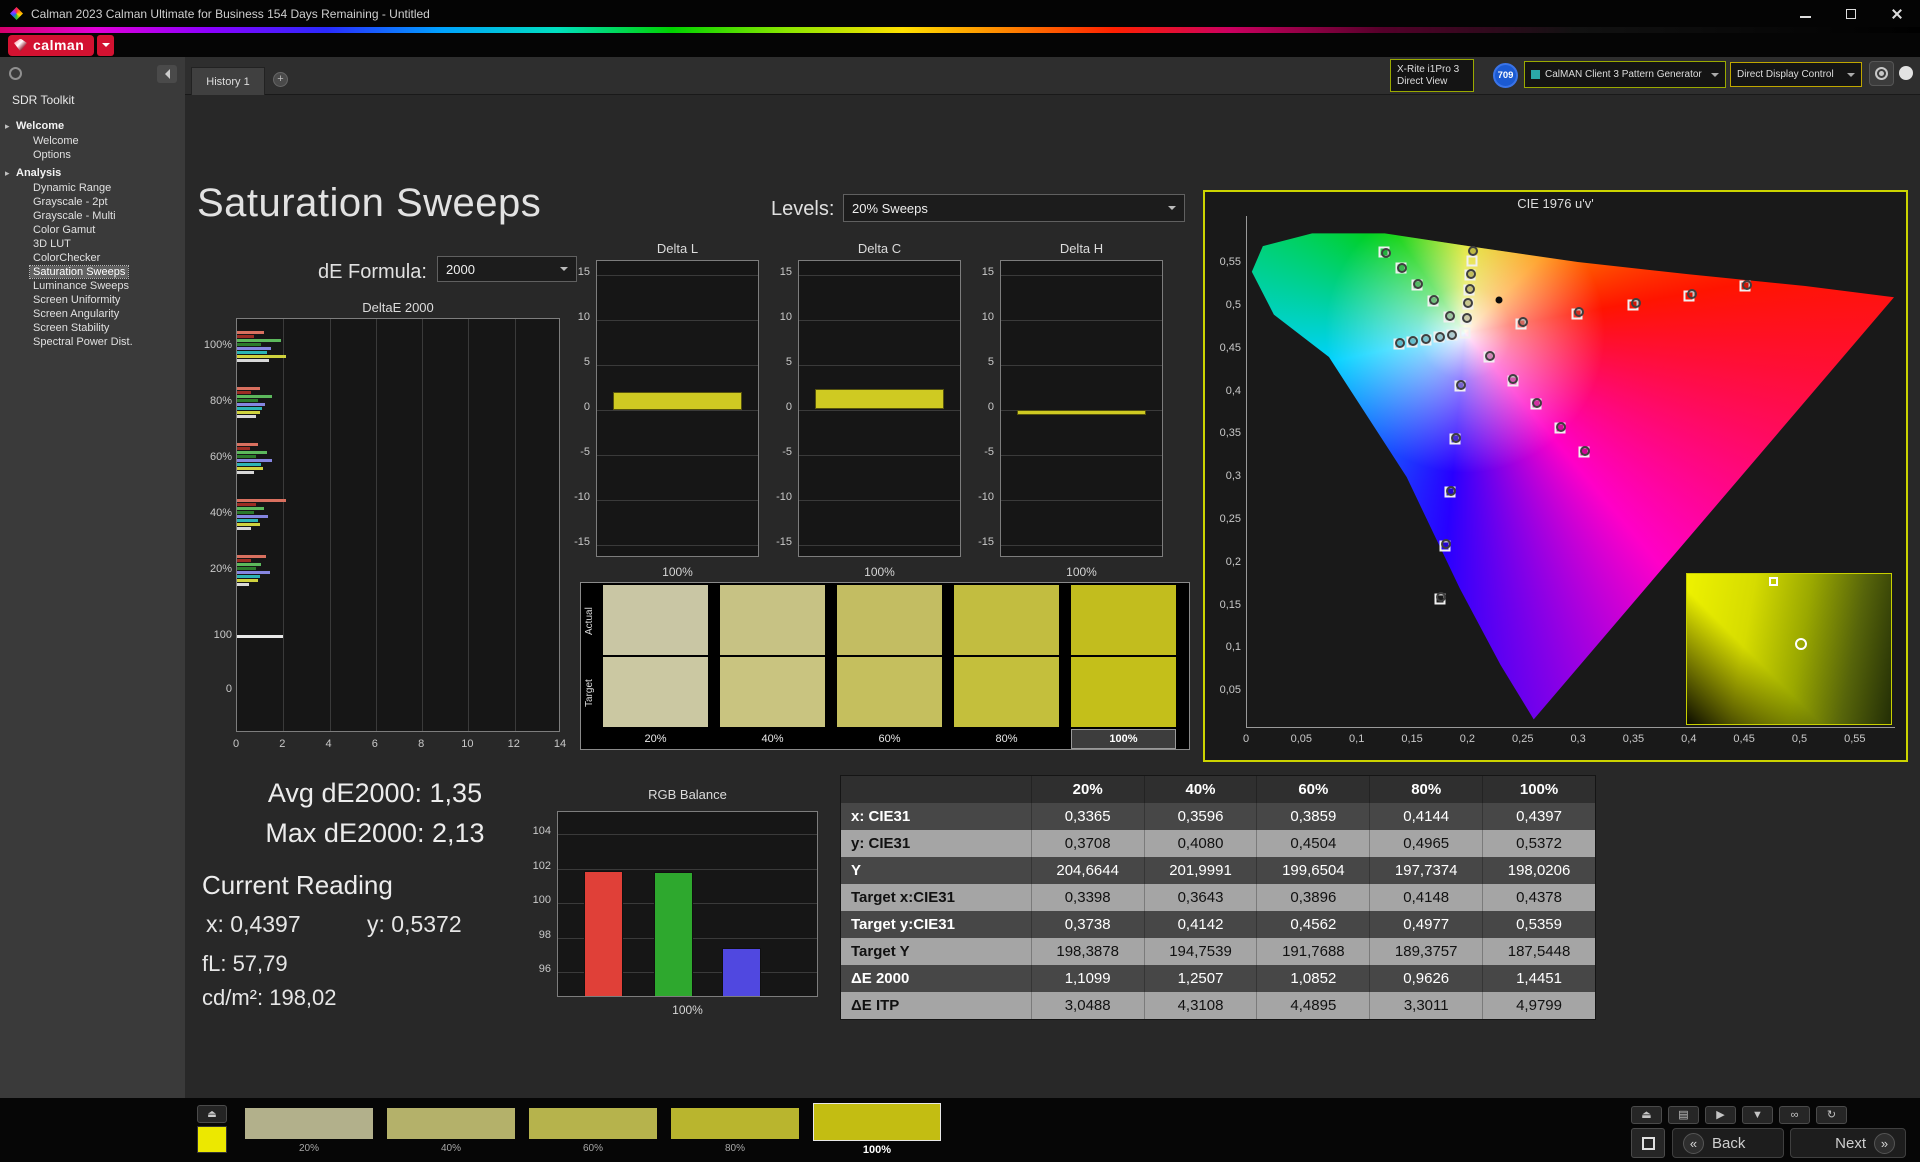 Image resolution: width=1920 pixels, height=1162 pixels. Describe the element at coordinates (1796, 74) in the screenshot. I see `display-control-selector: Direct Display Control` at that location.